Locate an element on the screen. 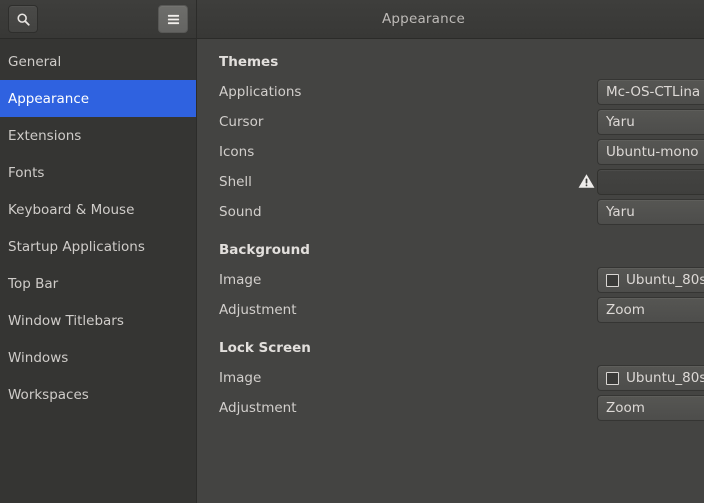  row-label: Applications is located at coordinates (260, 92).